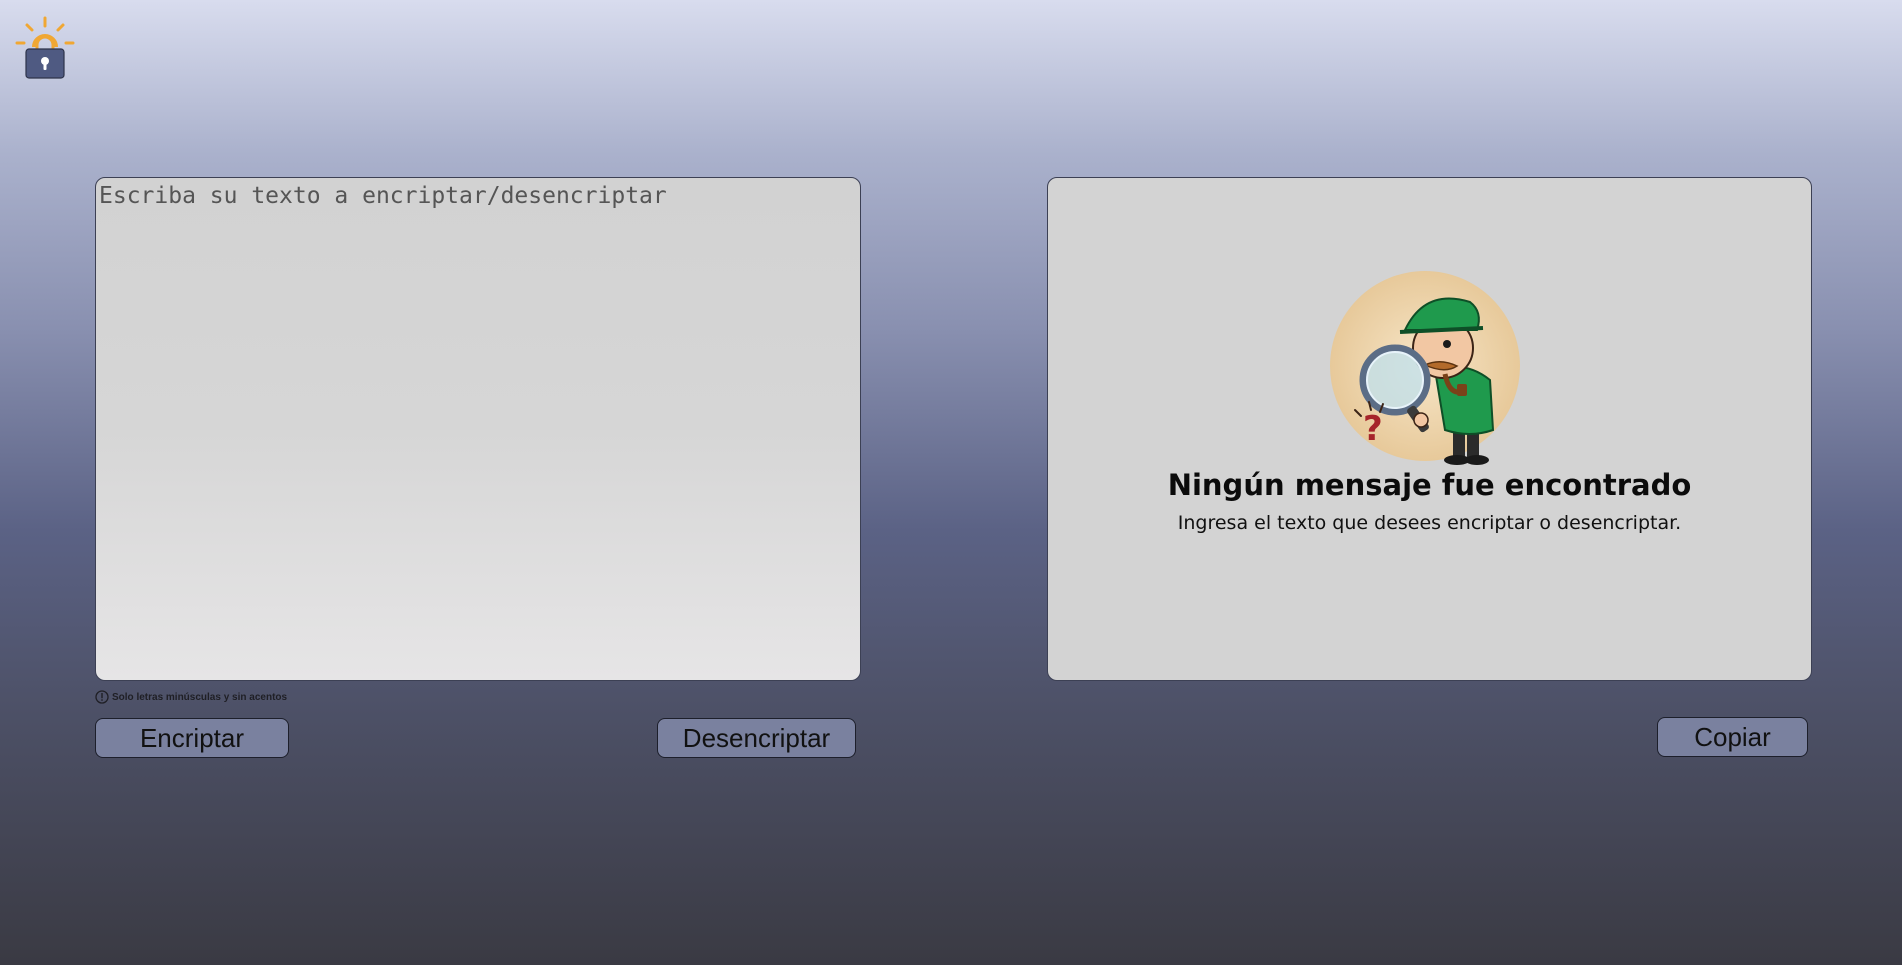 The height and width of the screenshot is (965, 1902). I want to click on input-hint: Solo letras minúsculas y sin acentos, so click(191, 697).